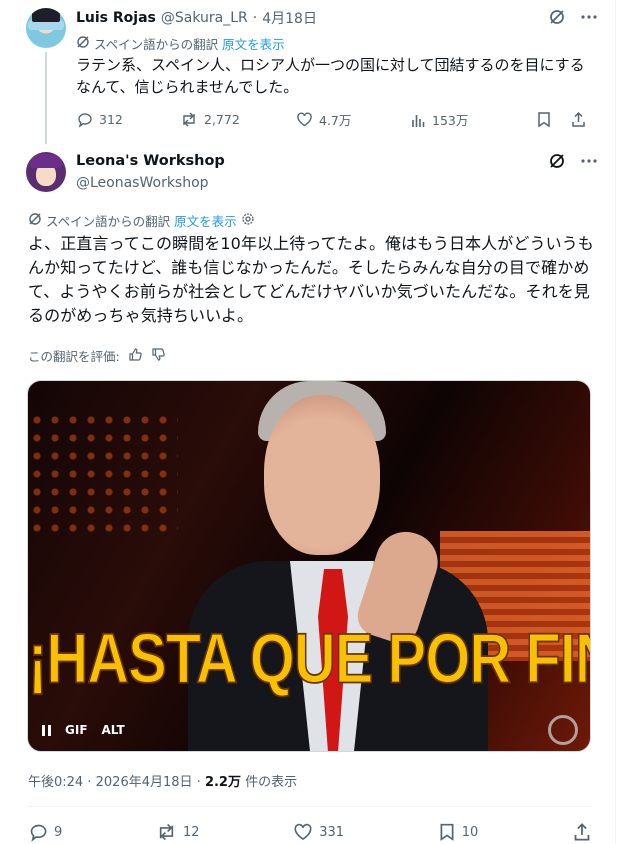 This screenshot has width=636, height=844. Describe the element at coordinates (309, 658) in the screenshot. I see `gif-caption: ¡HASTA QUE POR FIN!` at that location.